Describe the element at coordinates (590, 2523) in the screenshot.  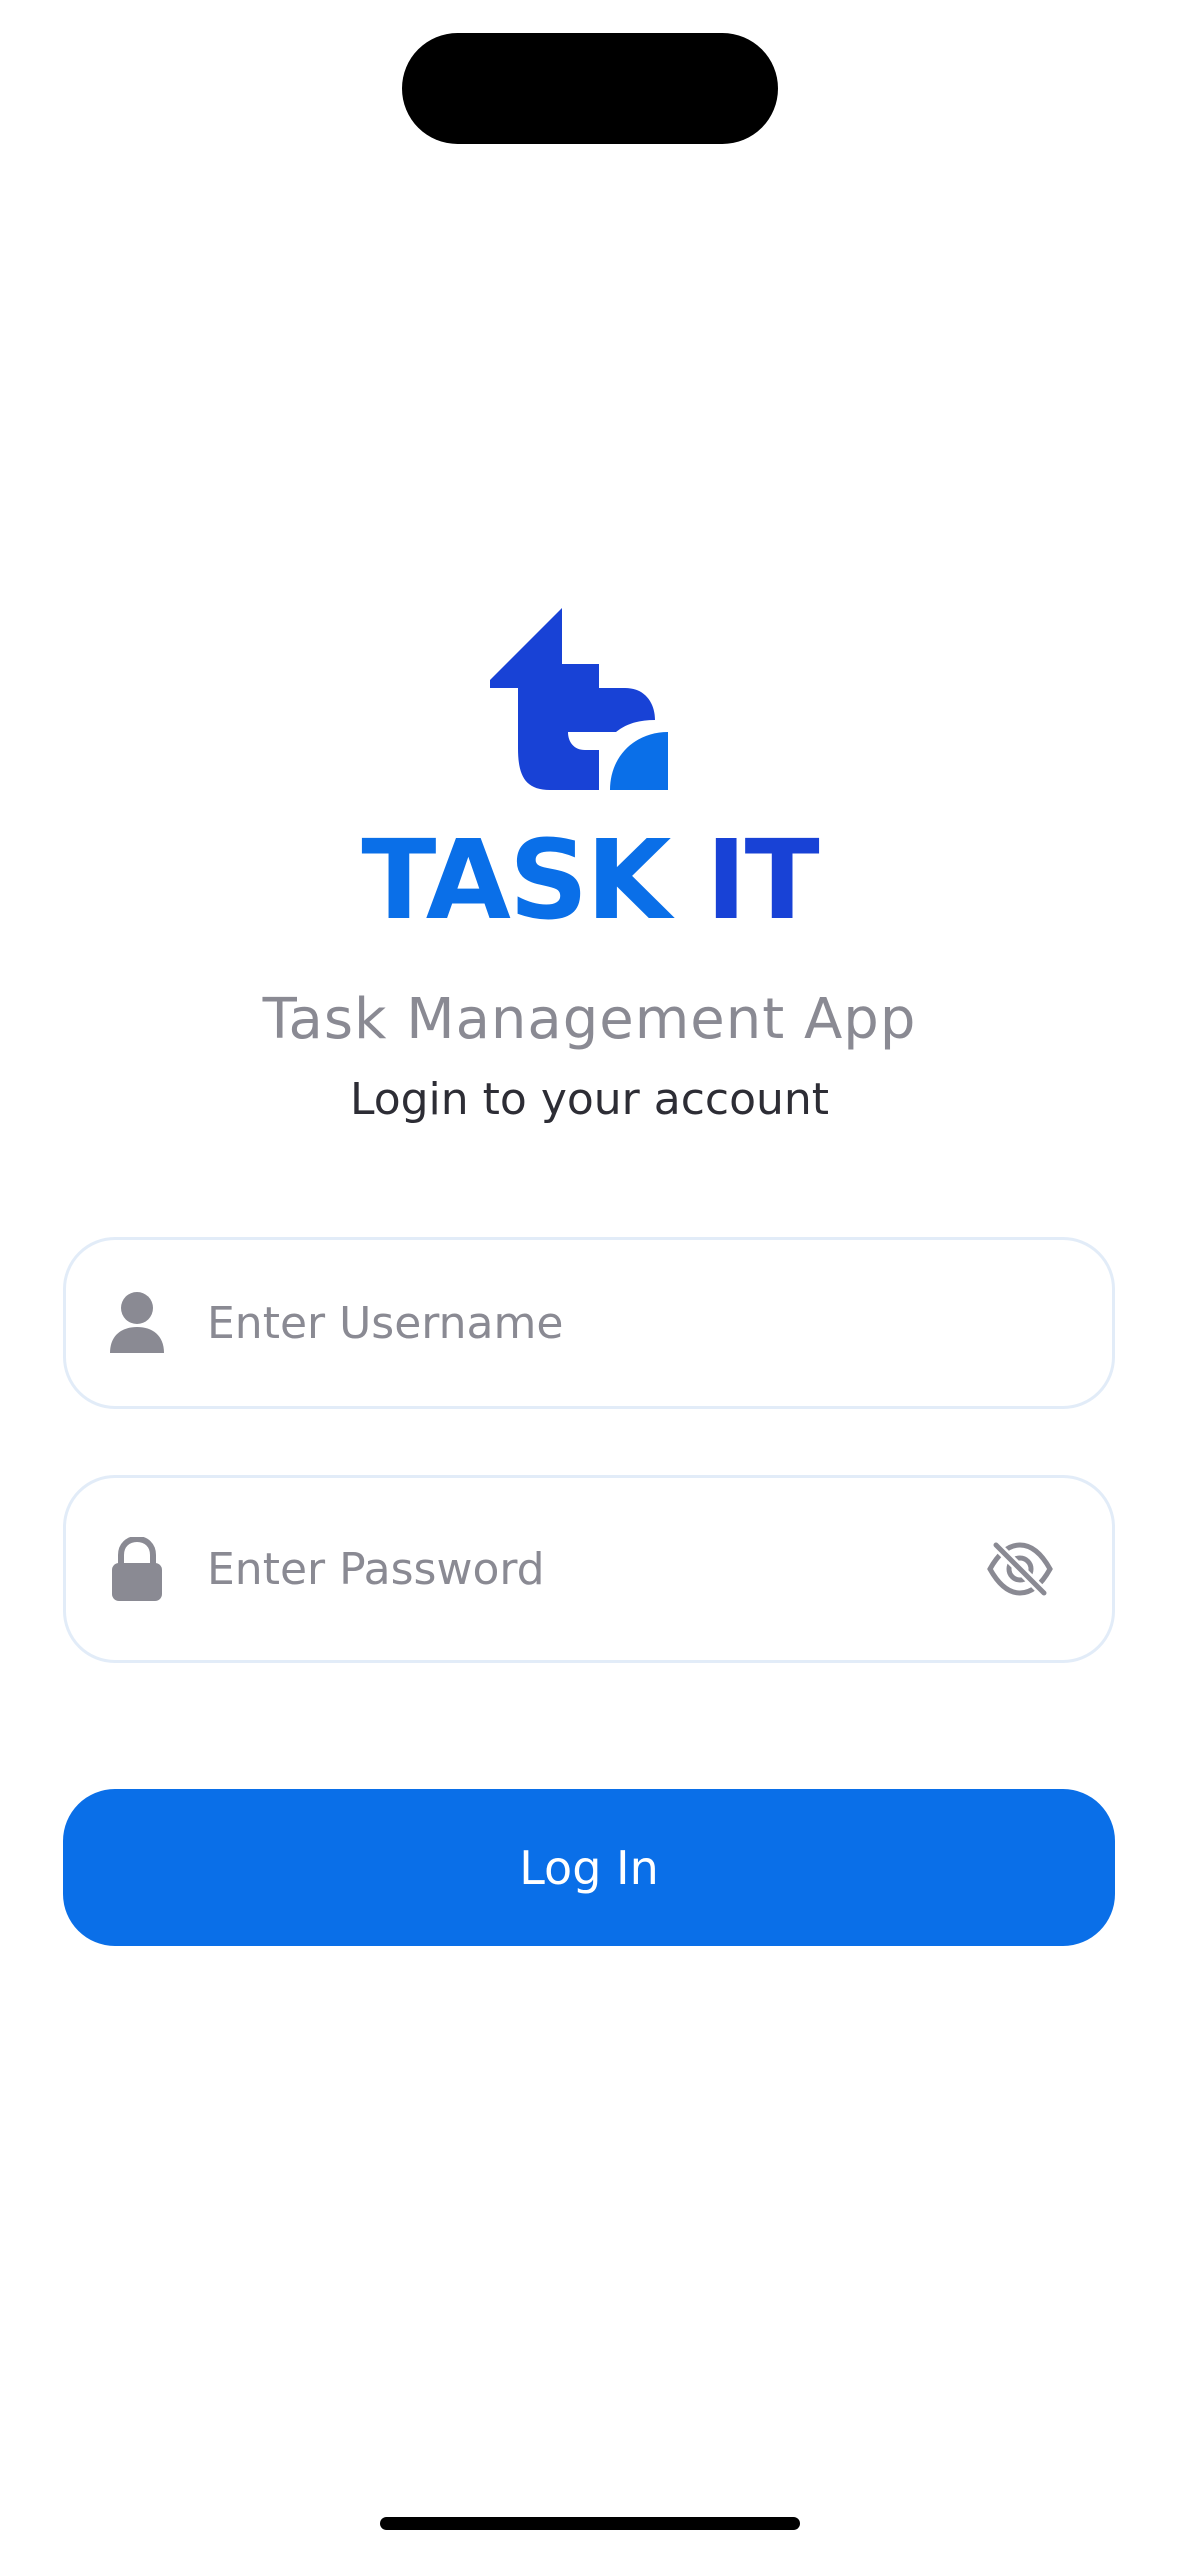
I see `home-indicator` at that location.